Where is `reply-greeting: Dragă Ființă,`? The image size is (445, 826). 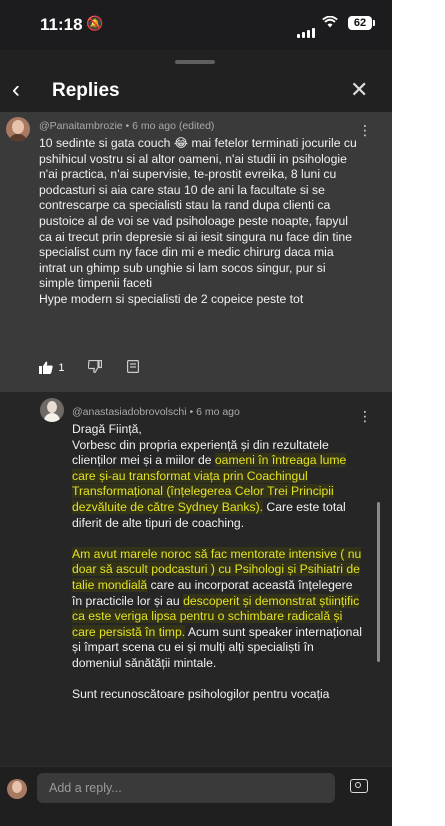
reply-greeting: Dragă Ființă, is located at coordinates (107, 429).